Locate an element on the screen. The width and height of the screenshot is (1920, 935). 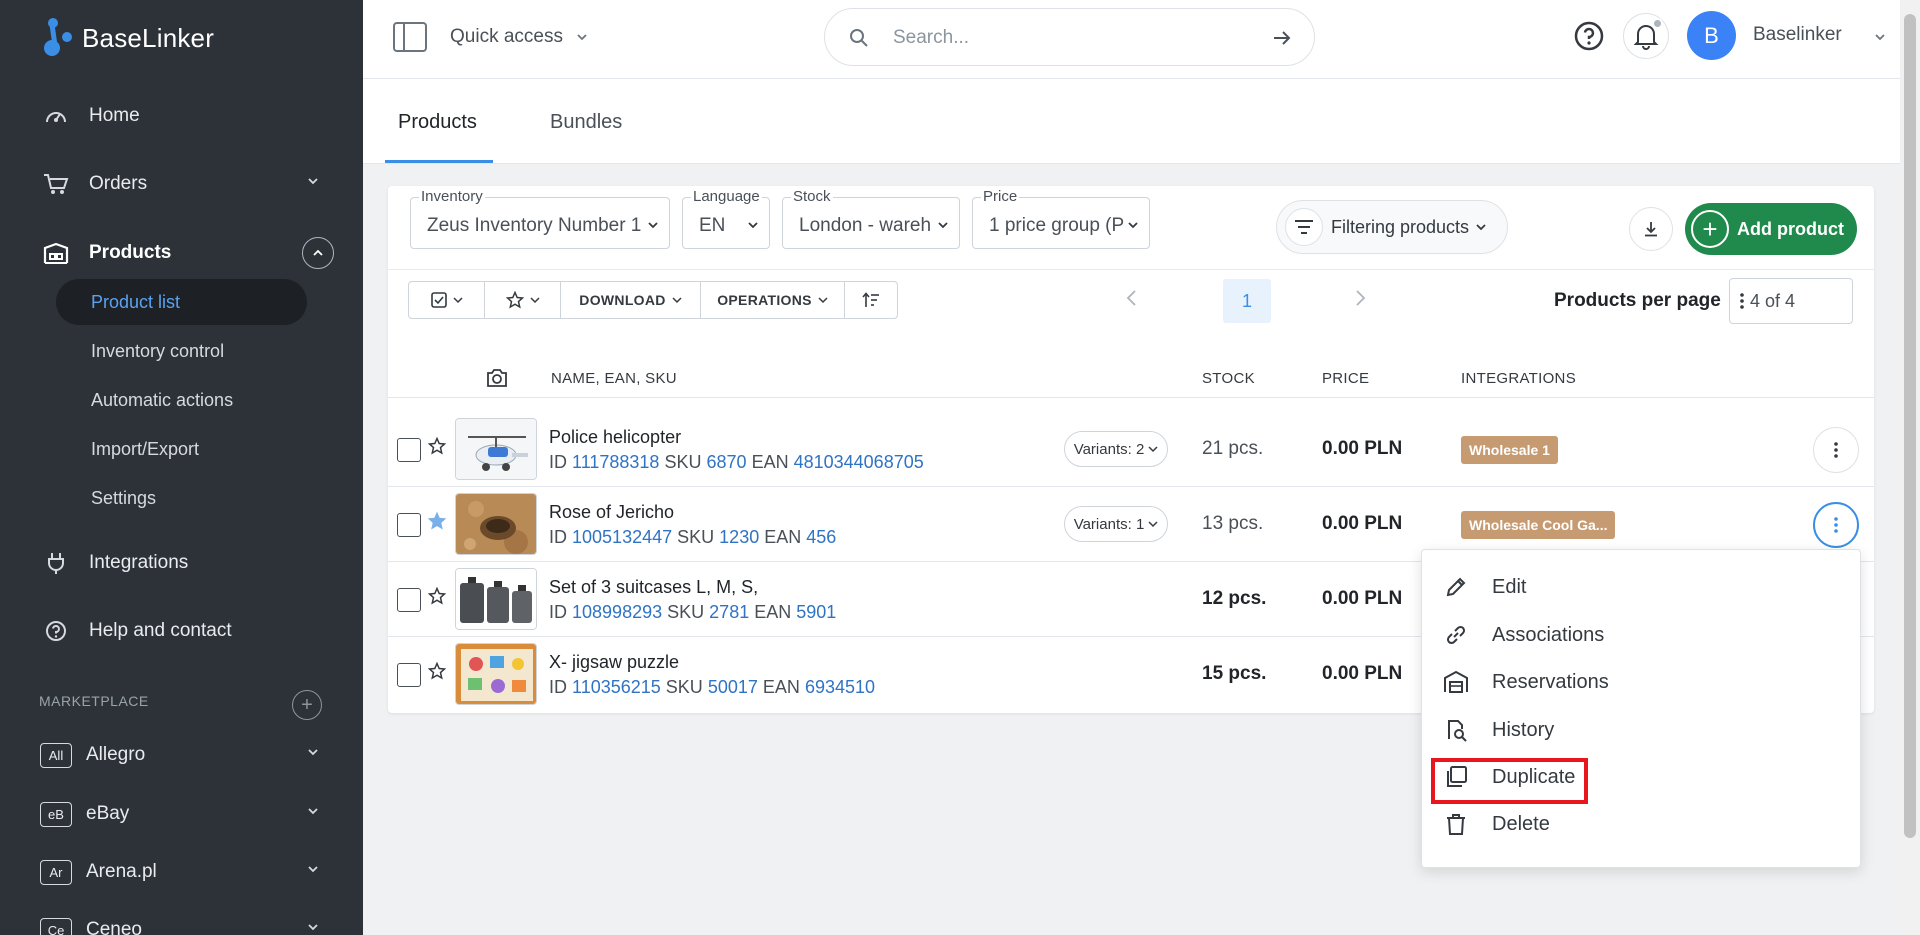
next-page-button is located at coordinates (1360, 298).